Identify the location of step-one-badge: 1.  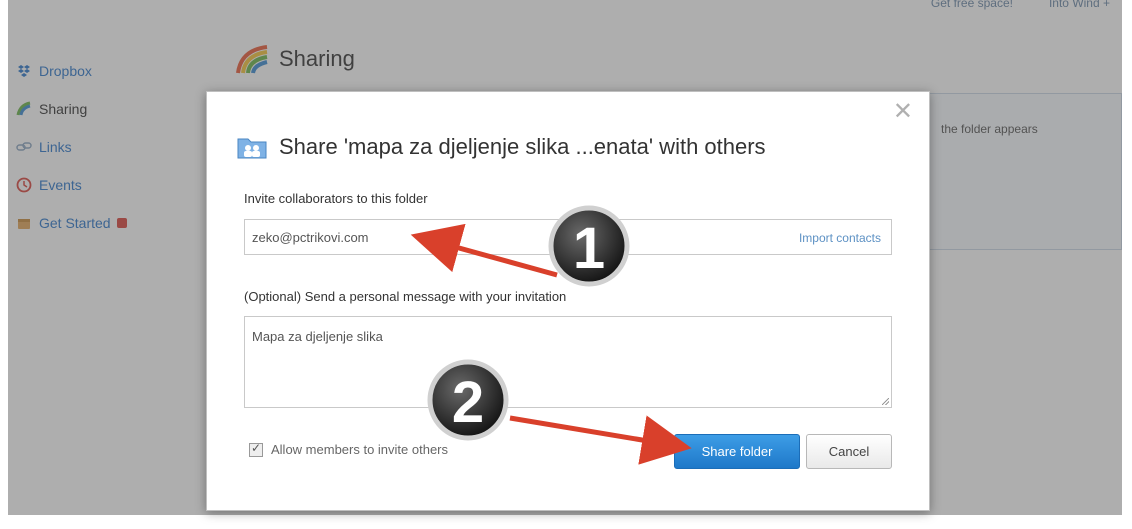
(589, 246).